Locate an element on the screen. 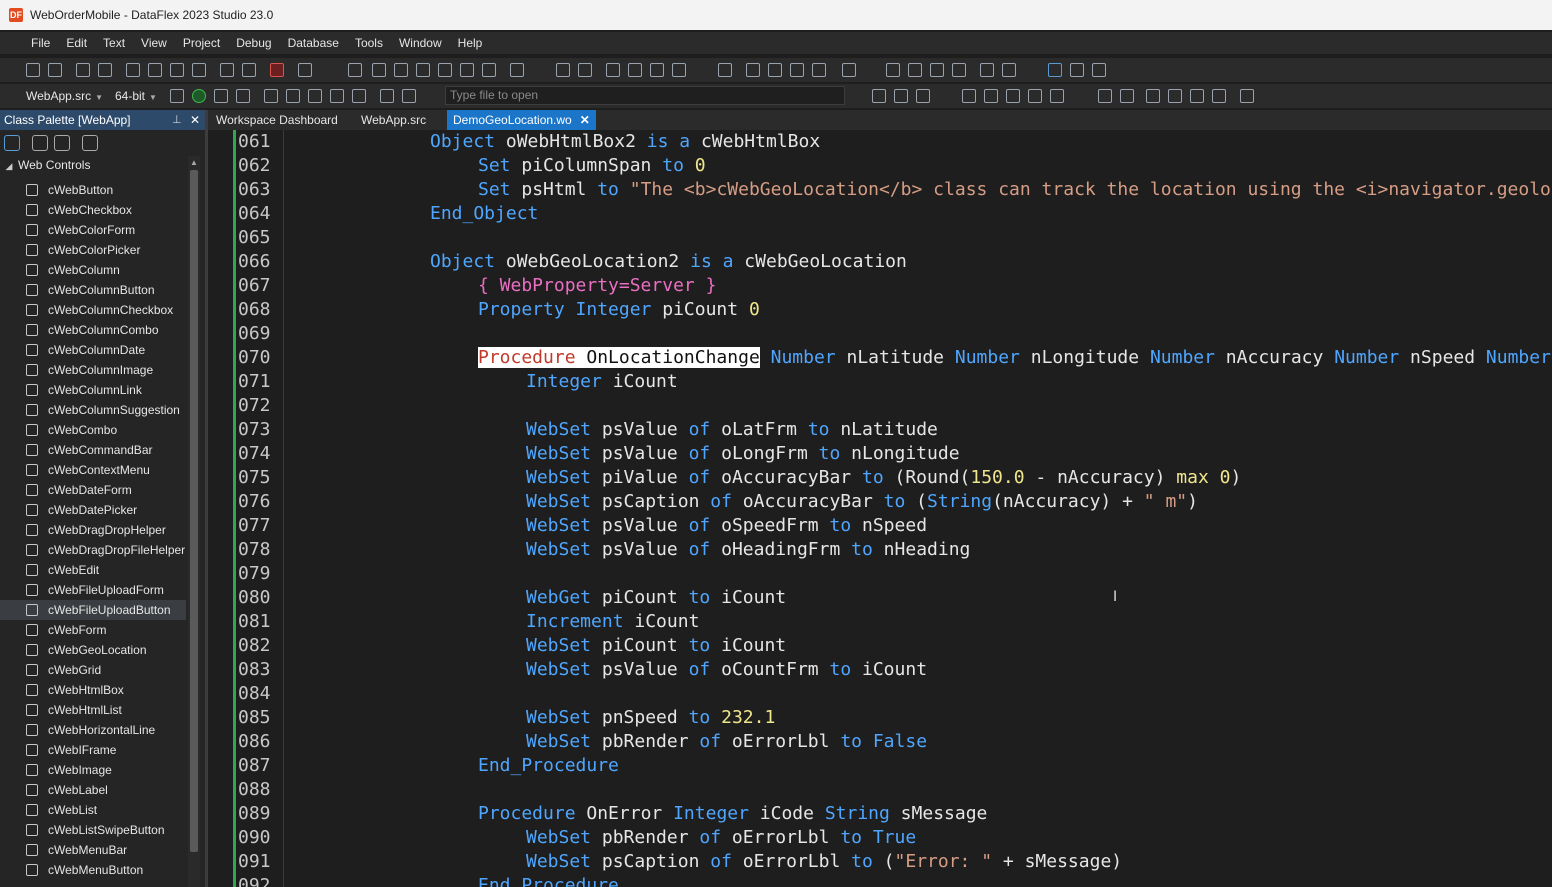  form-icon is located at coordinates (991, 96).